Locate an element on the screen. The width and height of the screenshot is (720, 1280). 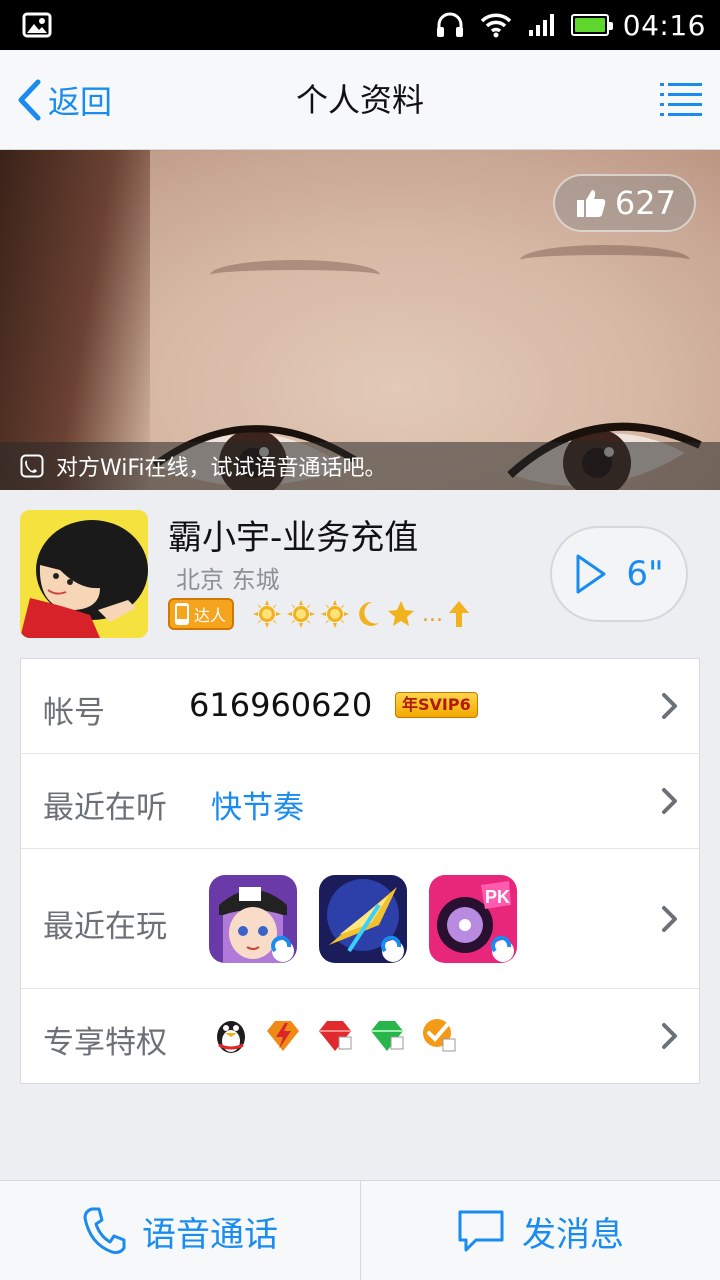
nav-bar: 返回 个人资料 is located at coordinates (360, 100).